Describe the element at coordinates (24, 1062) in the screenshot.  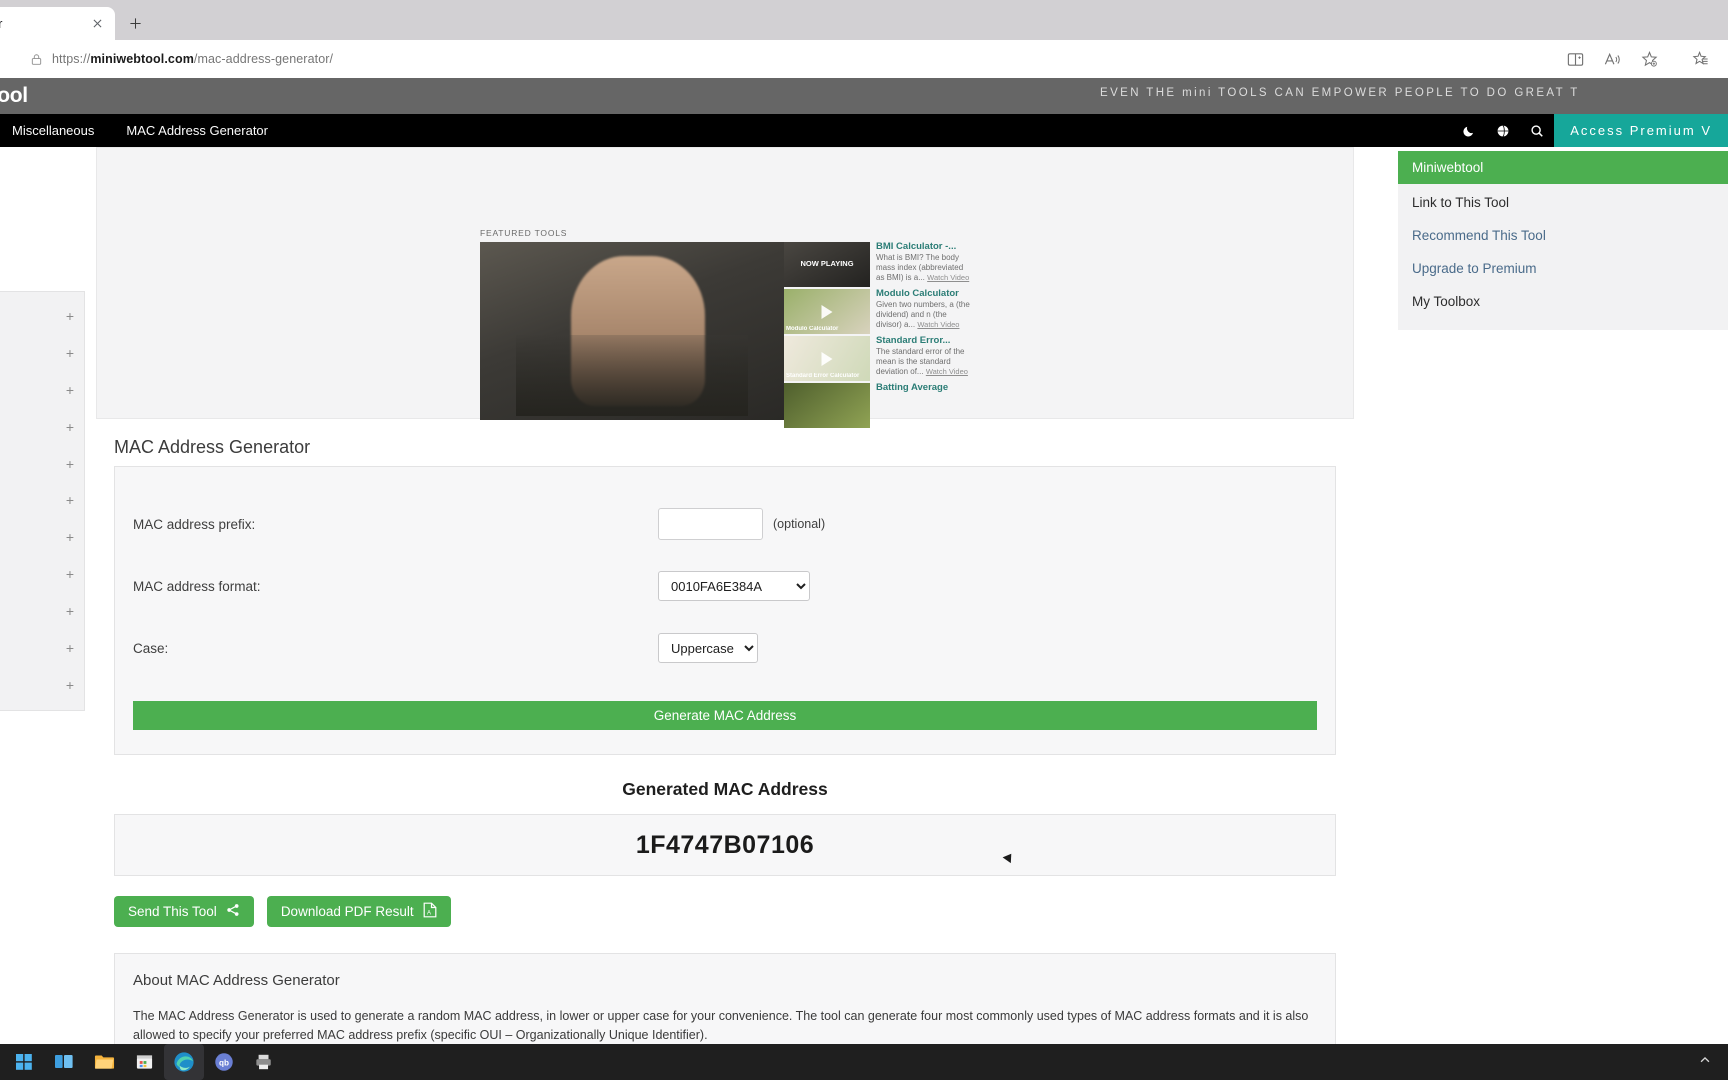
I see `start-icon` at that location.